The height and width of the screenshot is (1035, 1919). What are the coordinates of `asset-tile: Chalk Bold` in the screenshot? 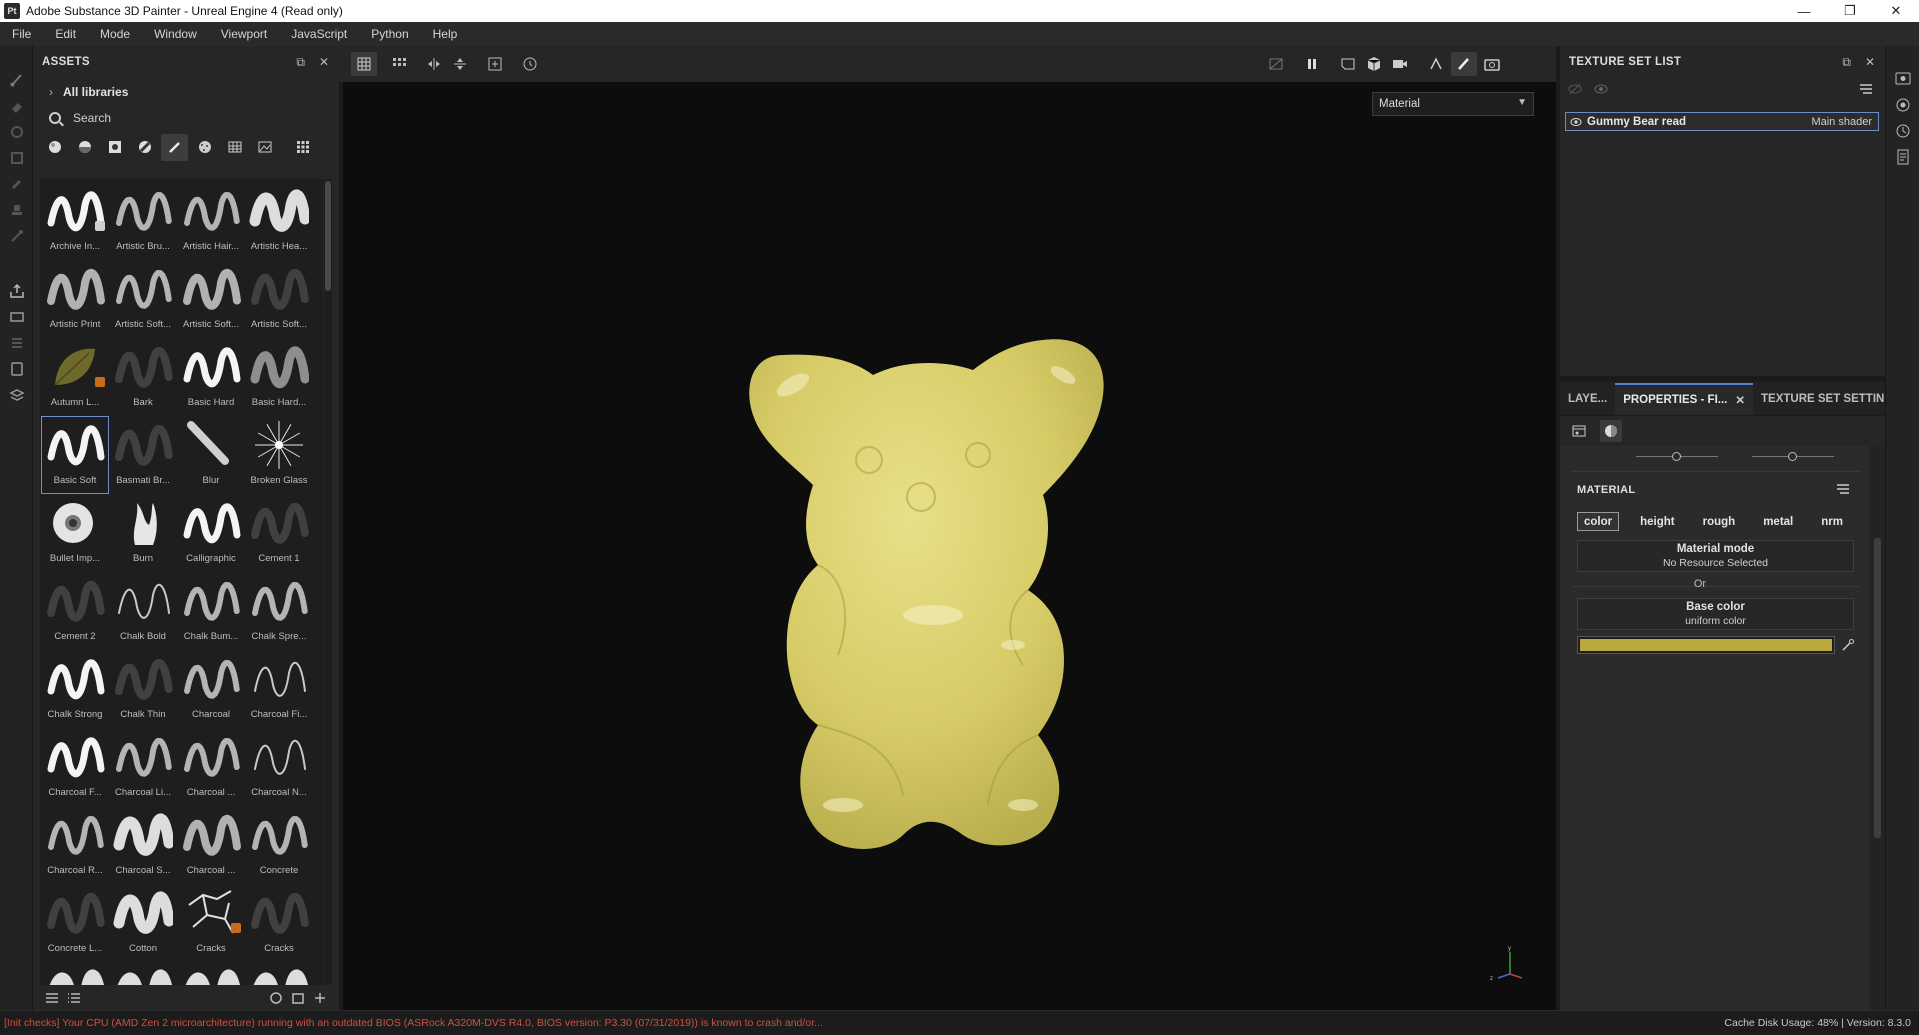 It's located at (143, 611).